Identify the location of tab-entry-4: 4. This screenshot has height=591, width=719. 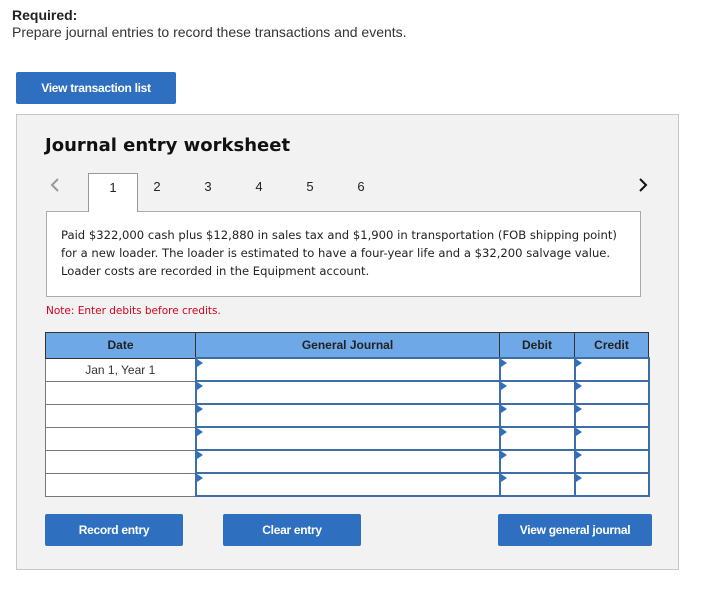
(259, 192).